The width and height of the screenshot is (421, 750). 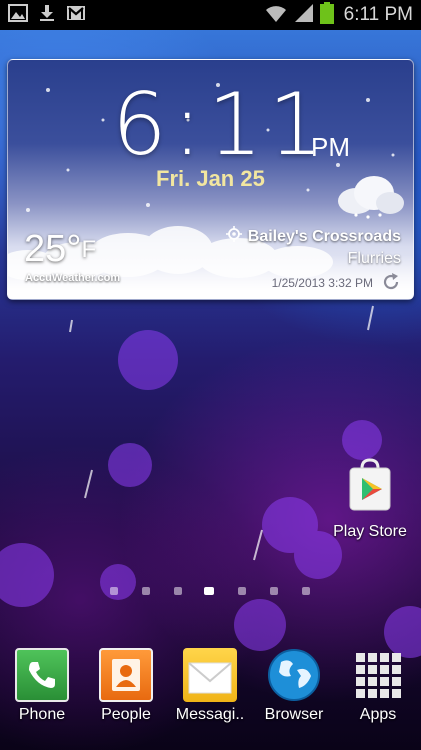 What do you see at coordinates (294, 714) in the screenshot?
I see `browser-label: Browser` at bounding box center [294, 714].